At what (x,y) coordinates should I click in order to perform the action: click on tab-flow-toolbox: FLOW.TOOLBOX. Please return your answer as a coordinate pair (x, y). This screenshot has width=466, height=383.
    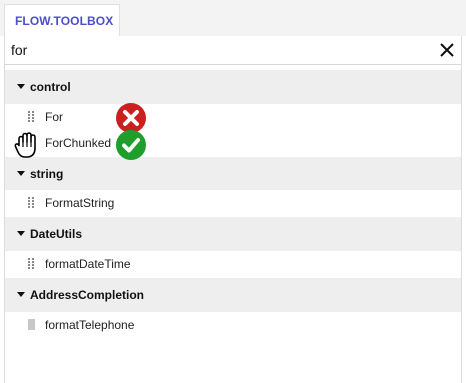
    Looking at the image, I should click on (62, 20).